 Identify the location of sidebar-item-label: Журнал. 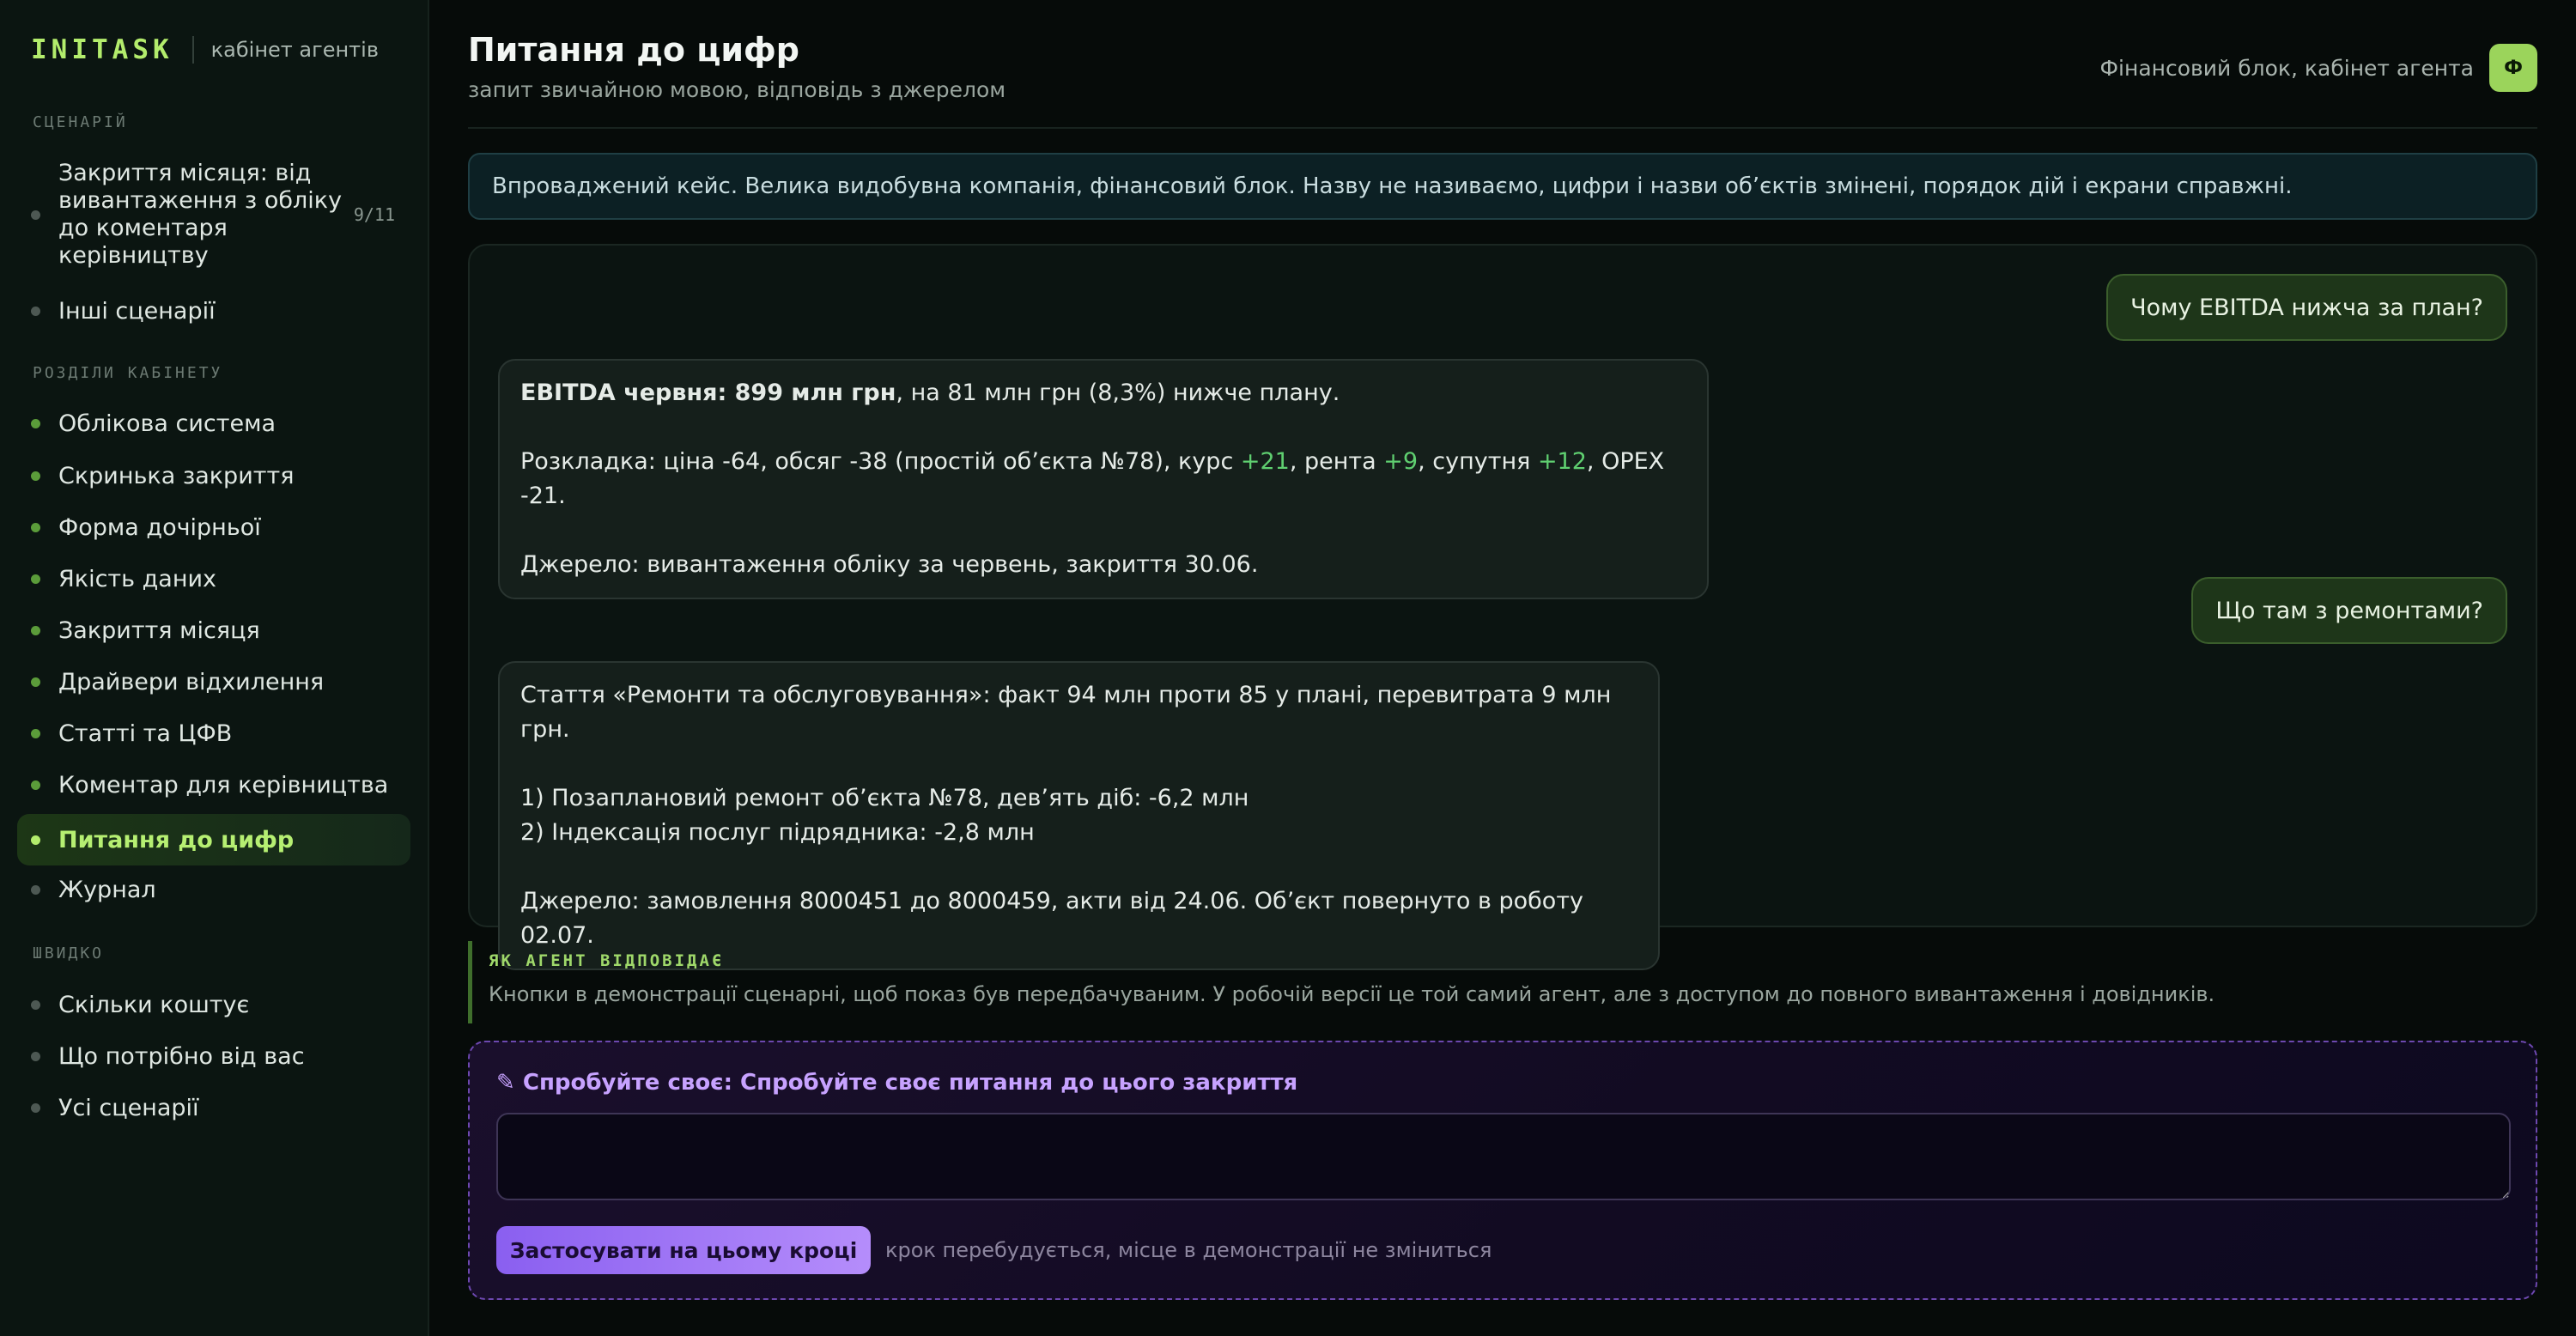
(107, 890).